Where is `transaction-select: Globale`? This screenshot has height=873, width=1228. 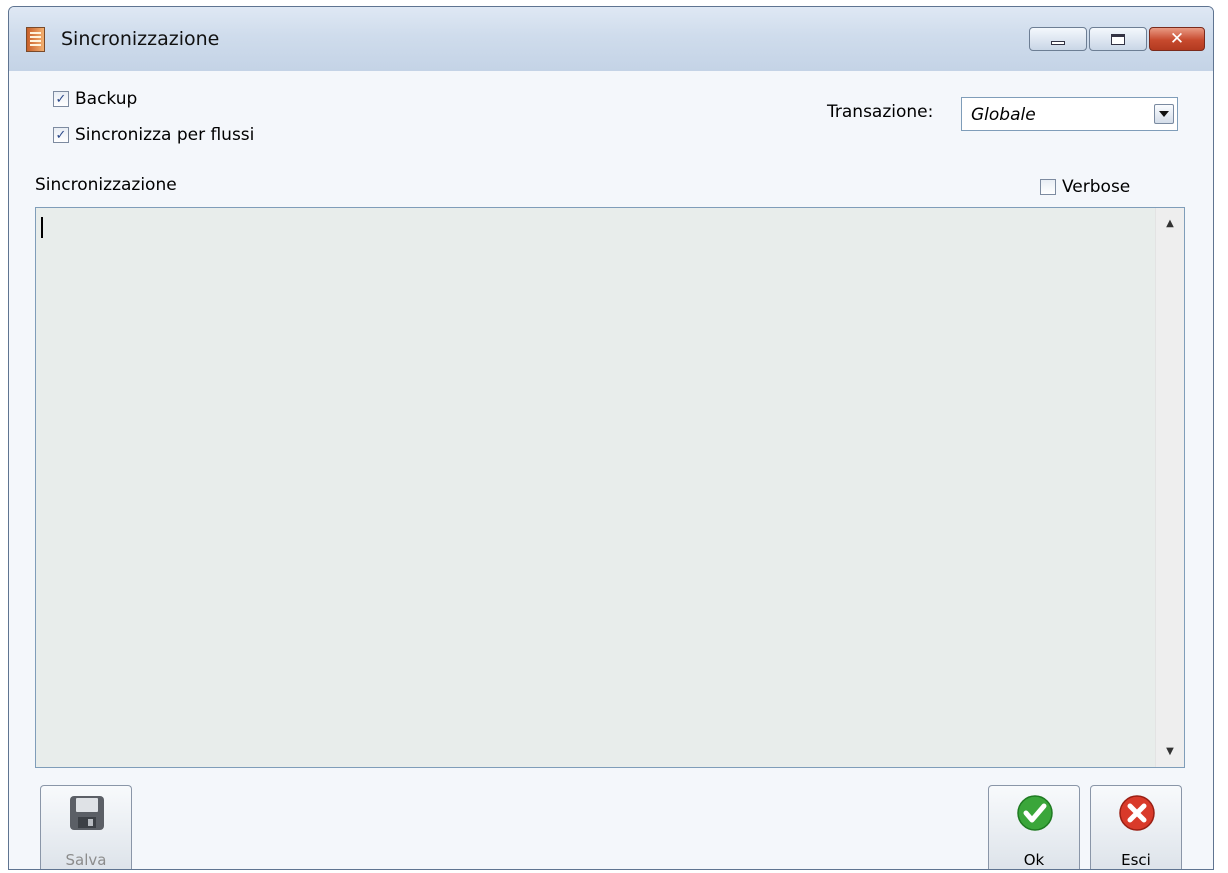 transaction-select: Globale is located at coordinates (1069, 114).